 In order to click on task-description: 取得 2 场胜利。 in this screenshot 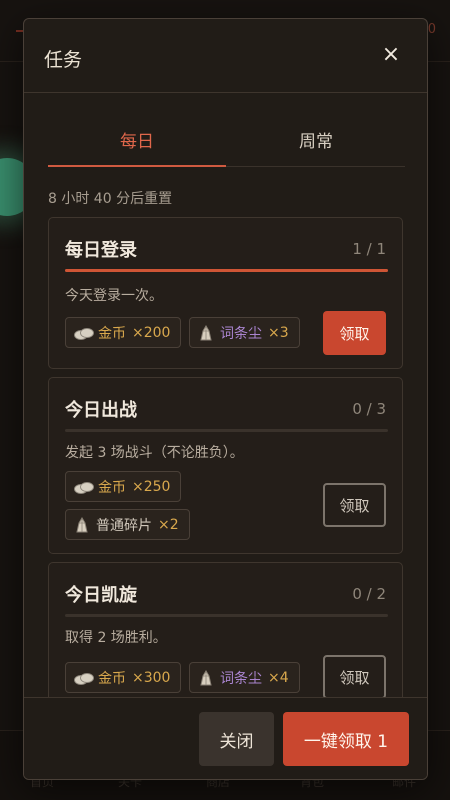, I will do `click(116, 638)`.